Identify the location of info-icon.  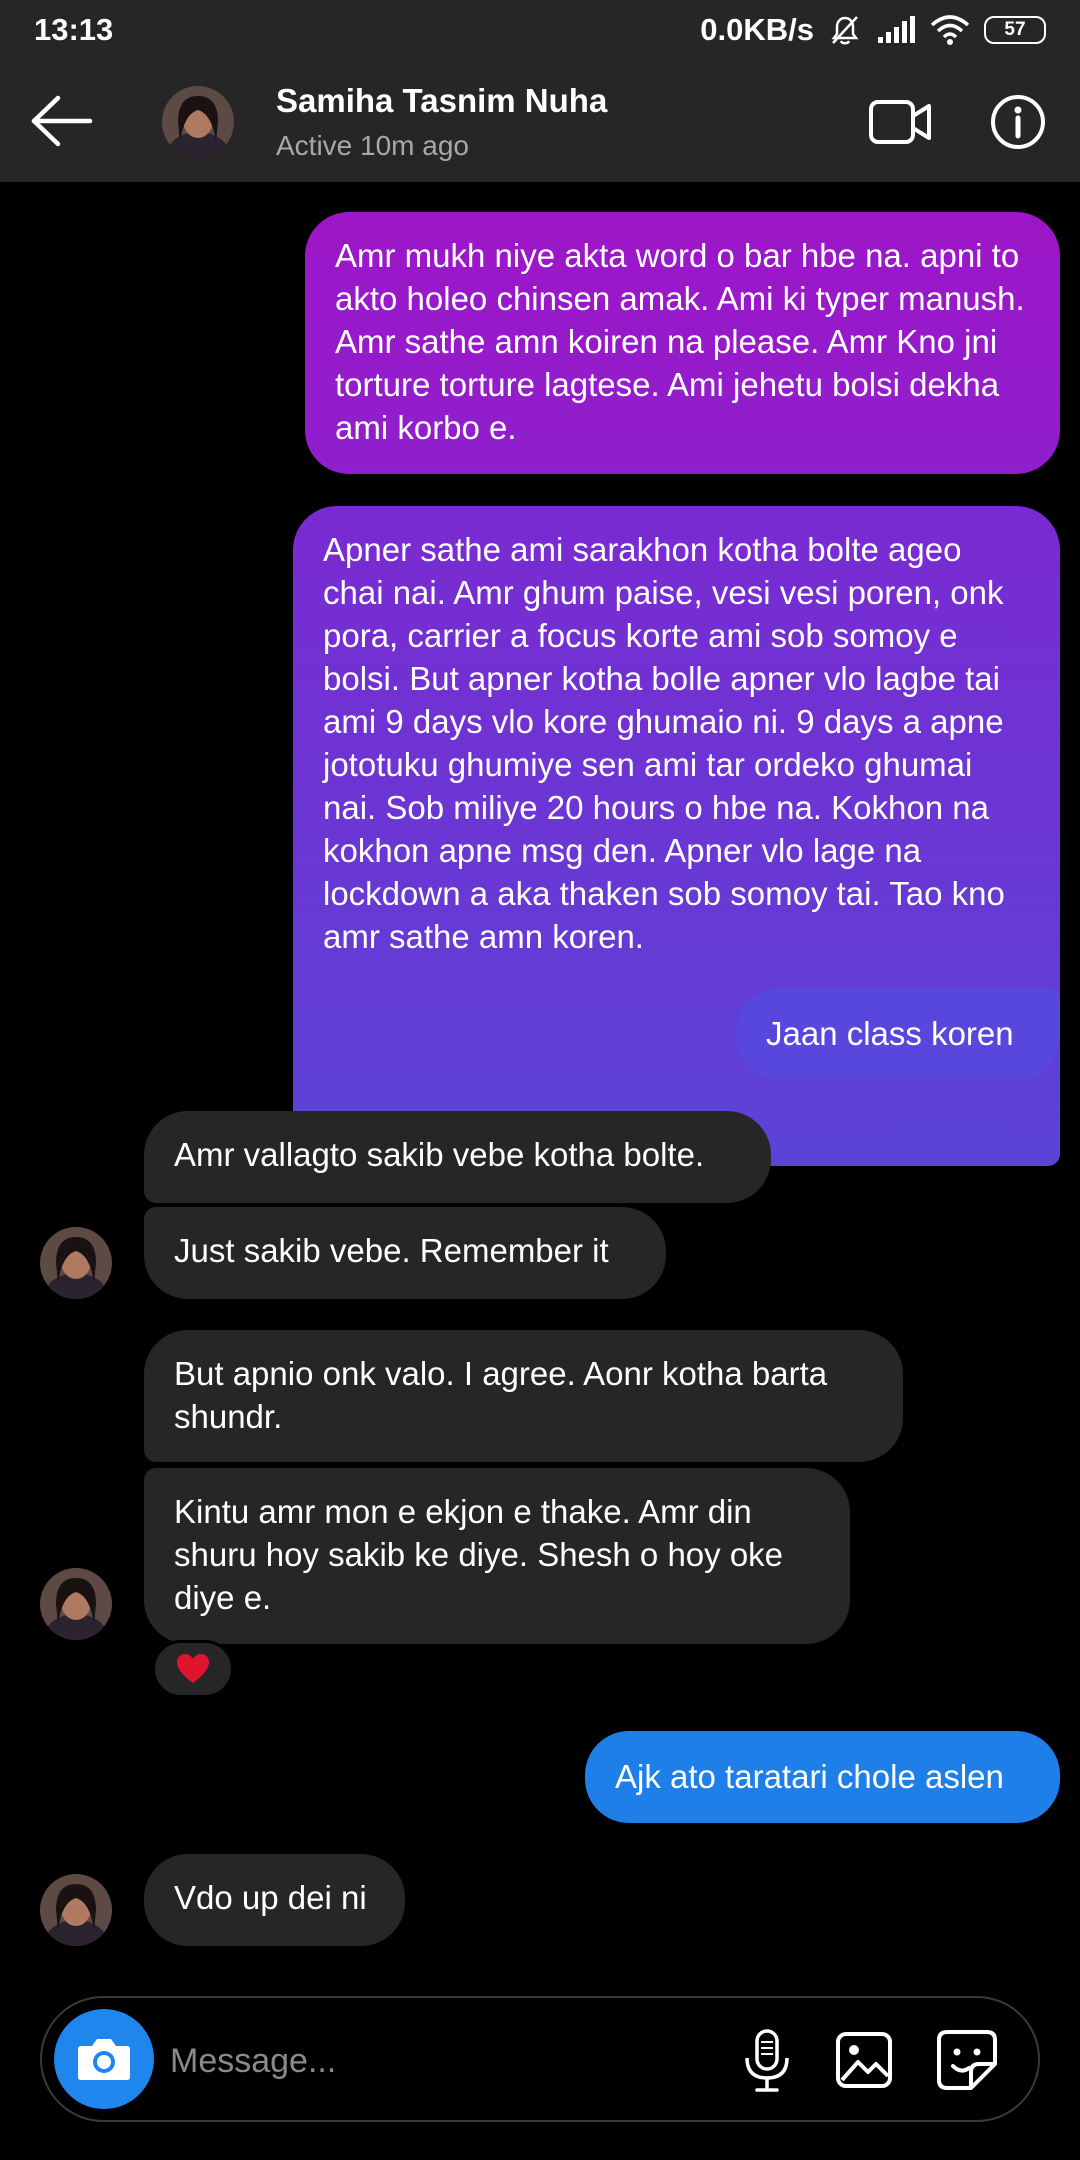
(1018, 122).